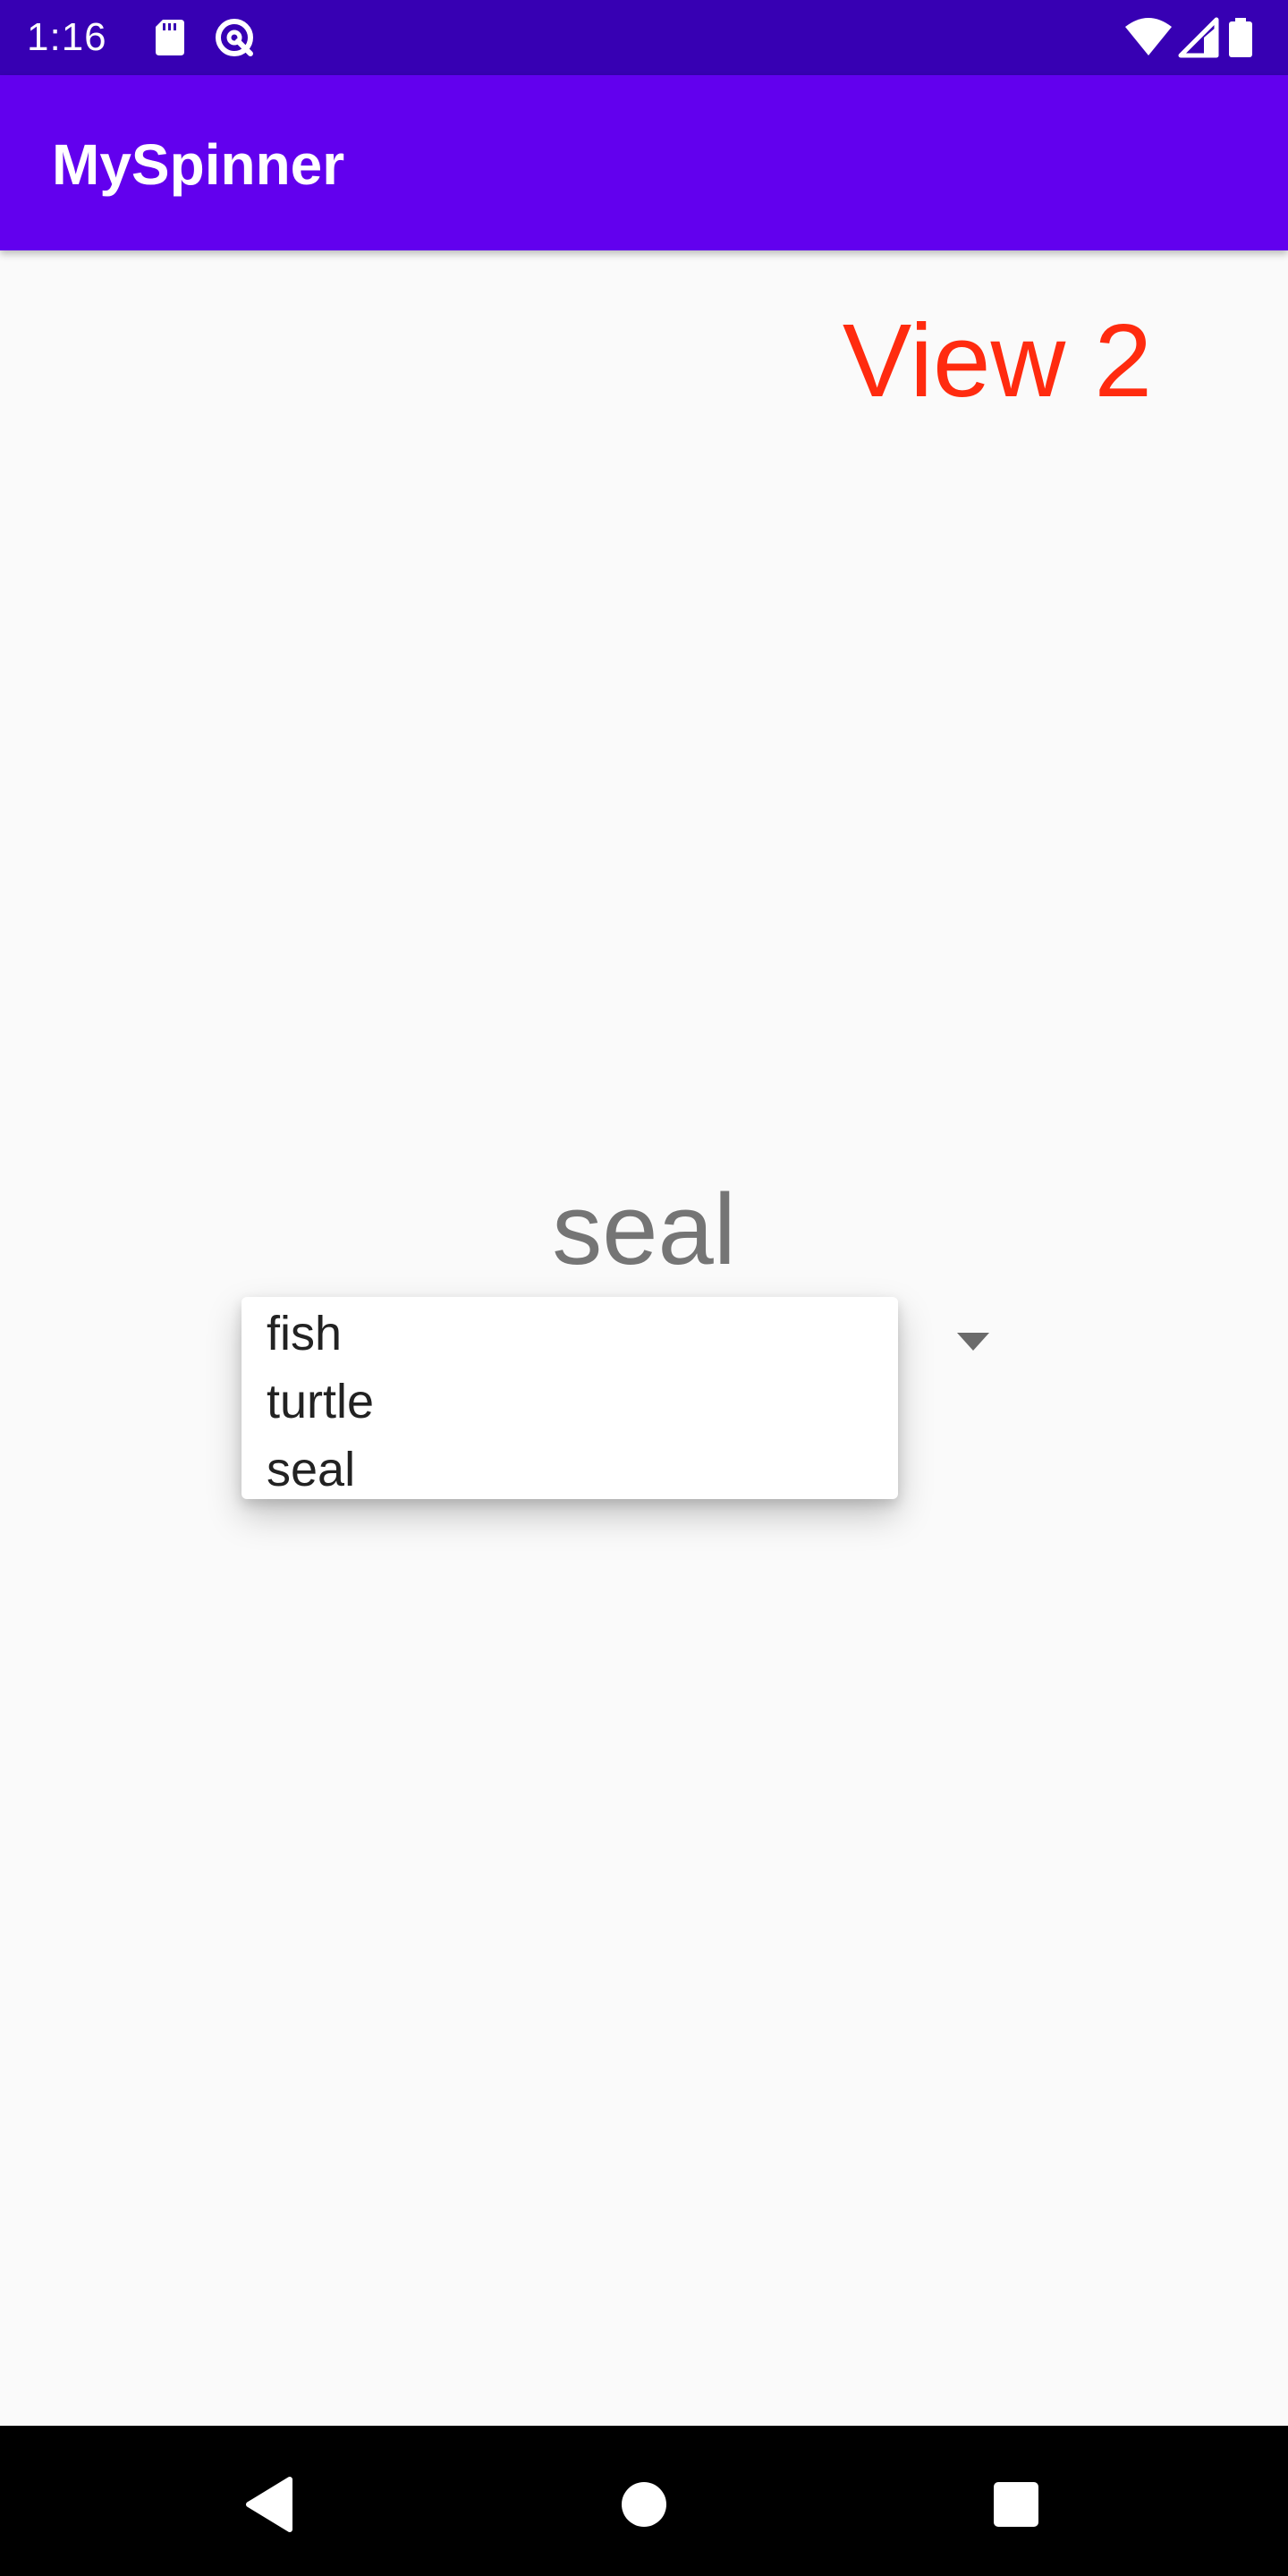  What do you see at coordinates (270, 2504) in the screenshot?
I see `back-icon` at bounding box center [270, 2504].